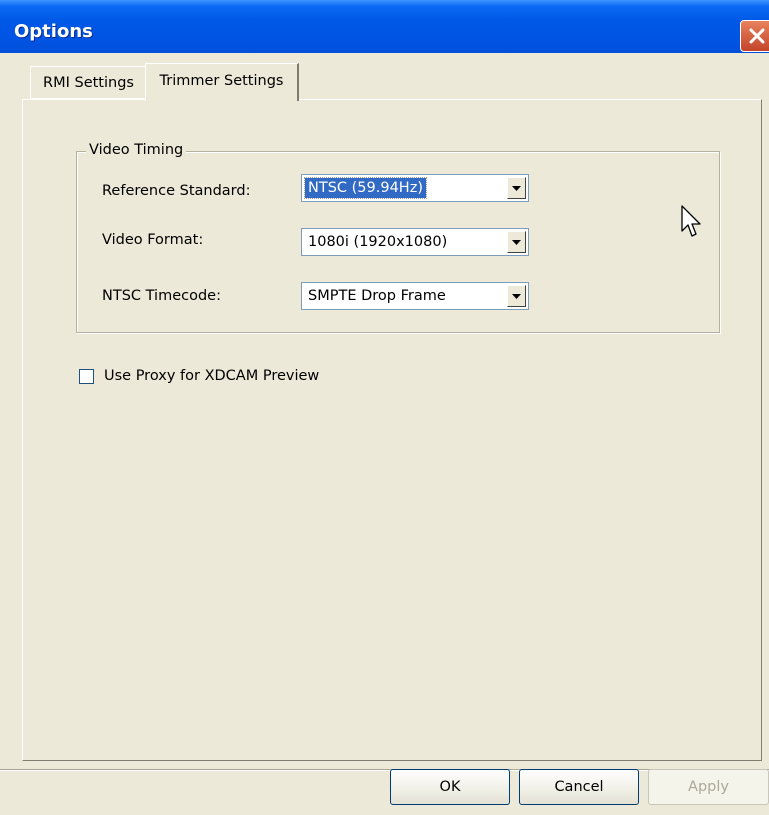  I want to click on ok-button-label: OK, so click(450, 787).